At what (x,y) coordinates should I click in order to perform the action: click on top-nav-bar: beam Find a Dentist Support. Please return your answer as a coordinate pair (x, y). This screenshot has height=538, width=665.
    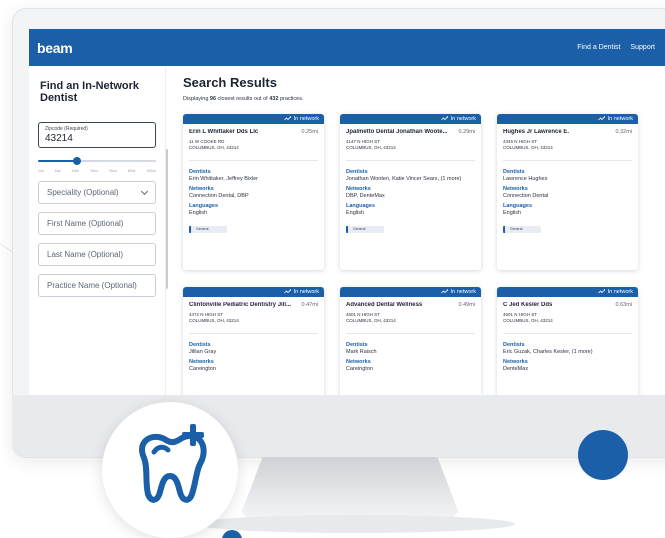
    Looking at the image, I should click on (347, 47).